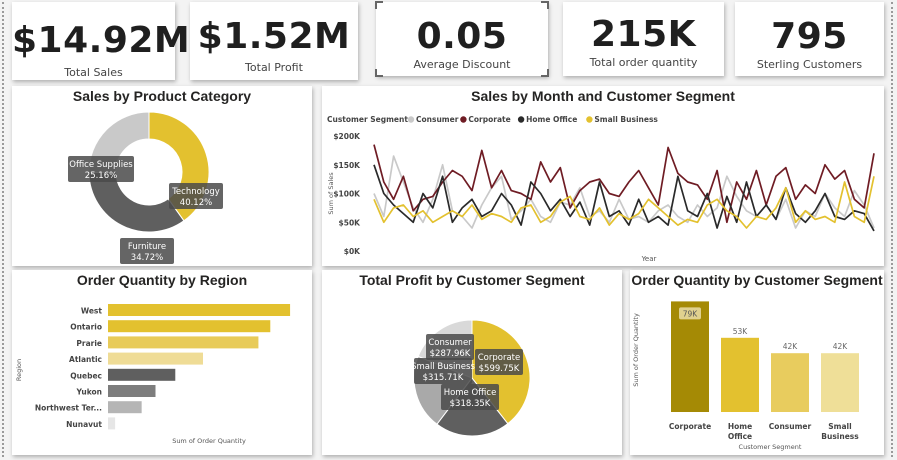 This screenshot has width=897, height=460. Describe the element at coordinates (790, 426) in the screenshot. I see `x-tick-label: Consumer` at that location.